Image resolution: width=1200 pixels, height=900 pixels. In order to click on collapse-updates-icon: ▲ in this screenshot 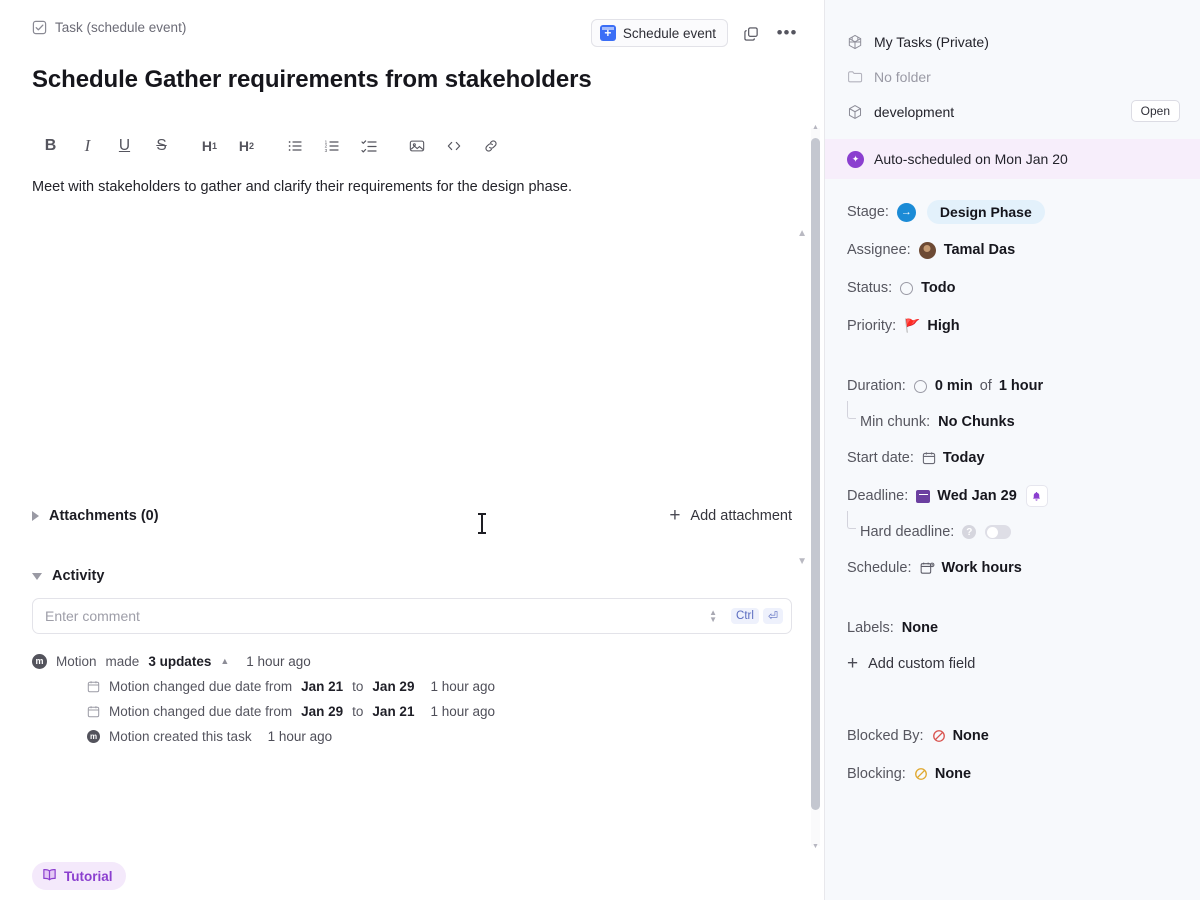, I will do `click(224, 661)`.